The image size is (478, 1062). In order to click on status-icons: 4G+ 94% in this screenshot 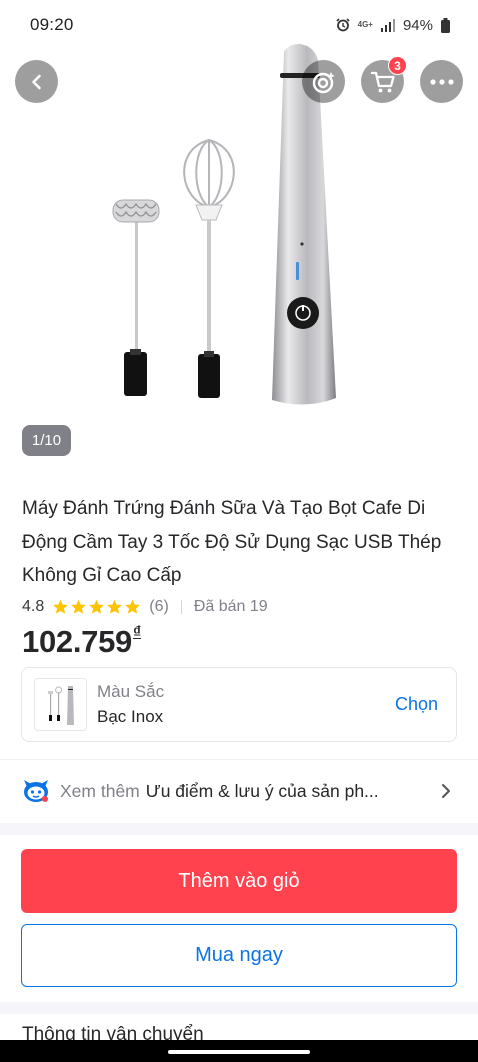, I will do `click(393, 25)`.